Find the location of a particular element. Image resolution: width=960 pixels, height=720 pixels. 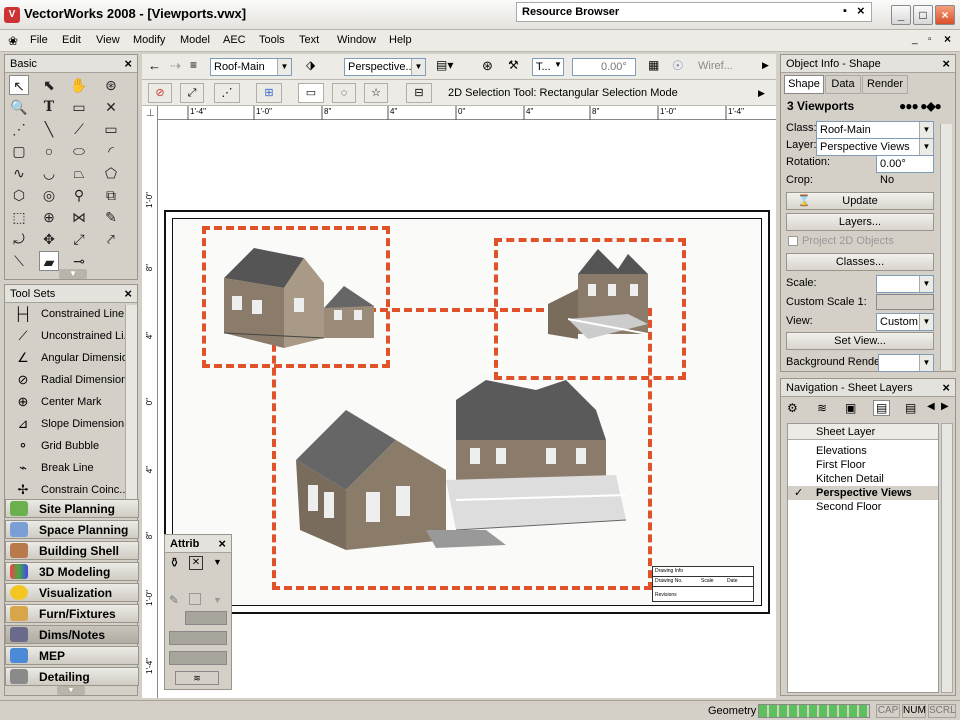

nav-sheets-icon: ▣ is located at coordinates (850, 408).